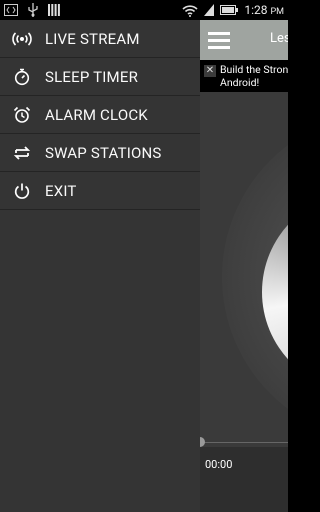 This screenshot has height=512, width=320. I want to click on signal-icon, so click(209, 10).